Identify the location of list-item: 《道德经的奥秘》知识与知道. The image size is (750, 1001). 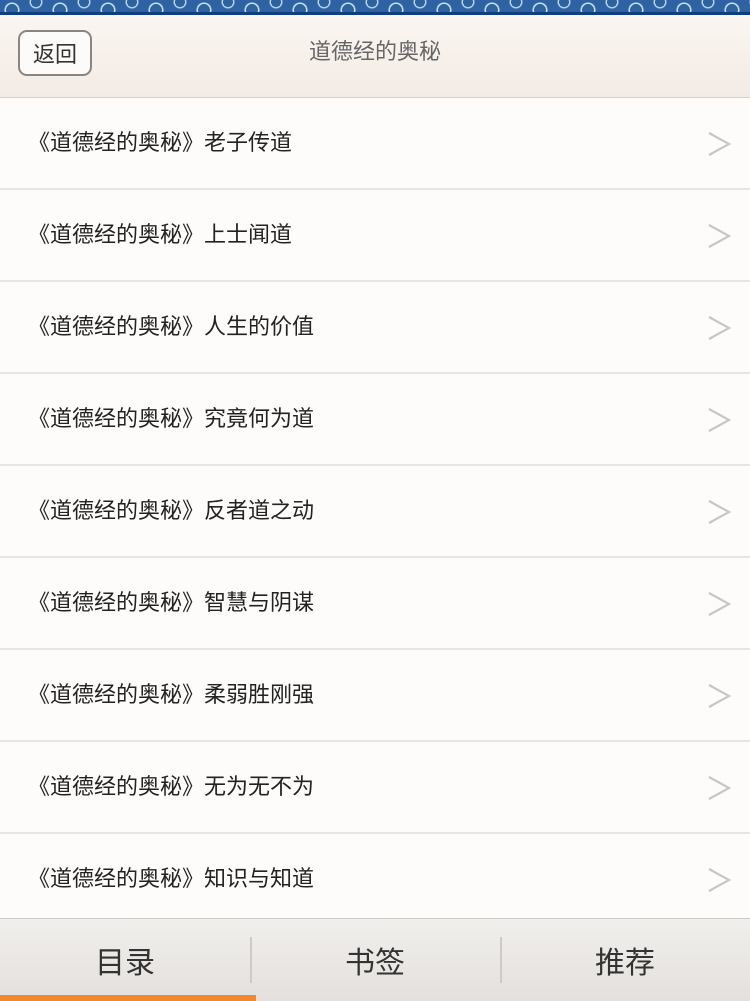
(375, 880).